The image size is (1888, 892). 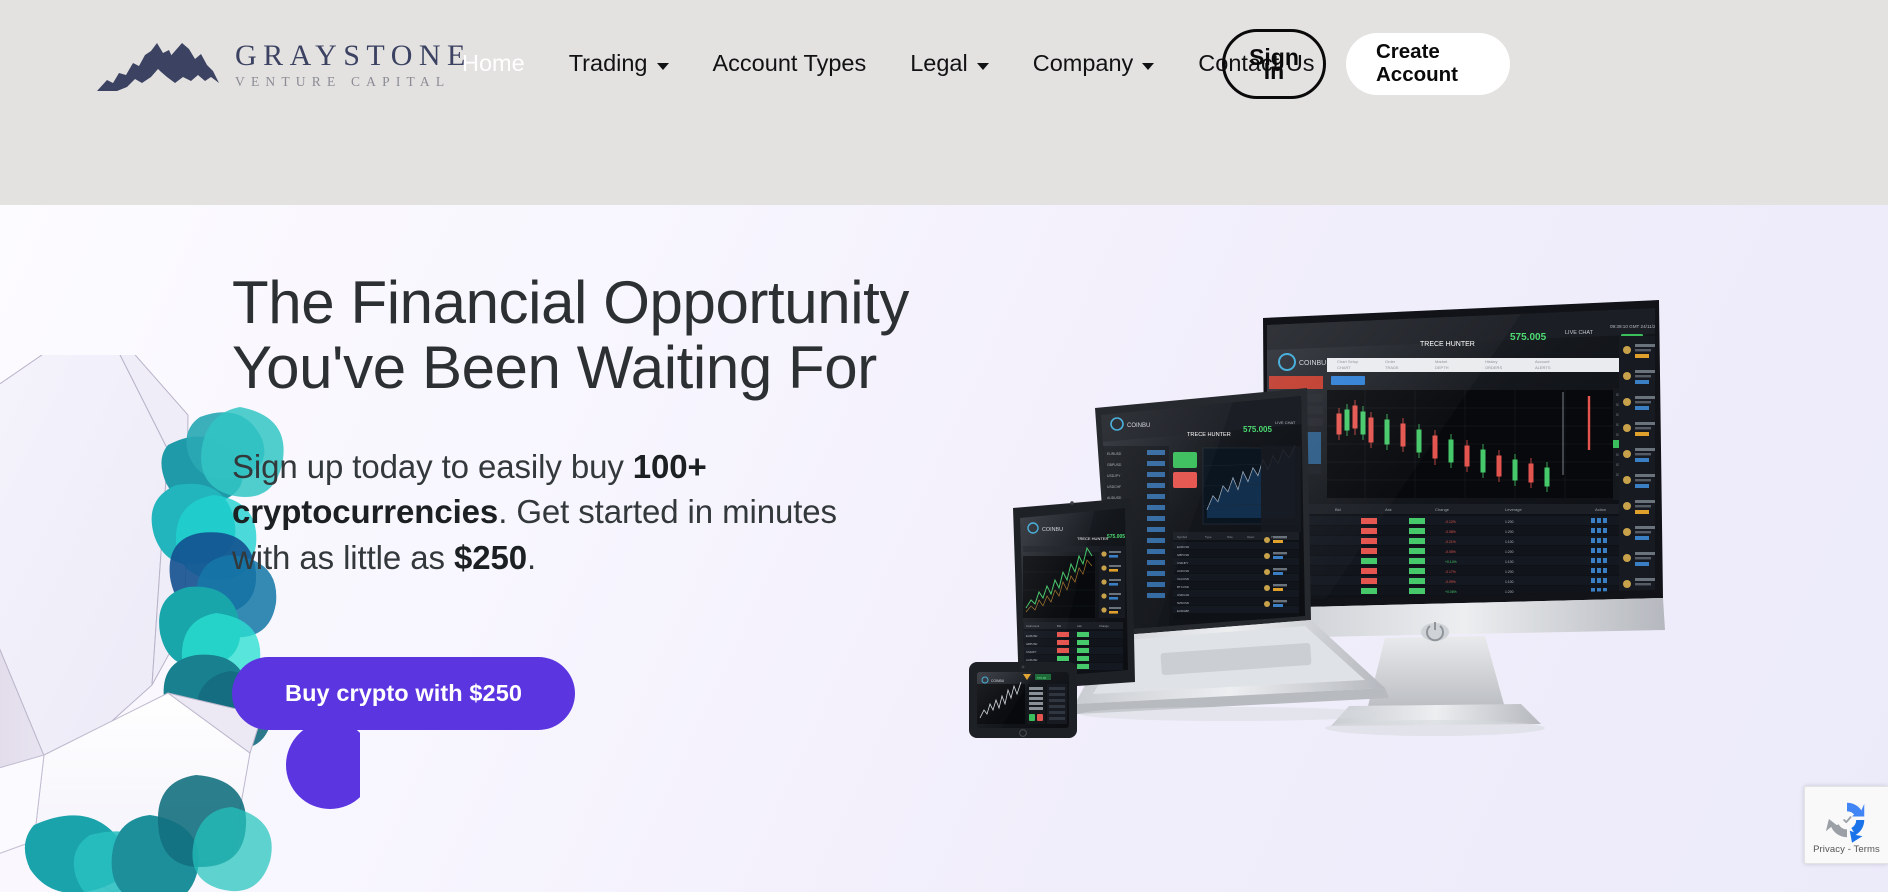 What do you see at coordinates (1450, 542) in the screenshot?
I see `svg-text: -0.21%` at bounding box center [1450, 542].